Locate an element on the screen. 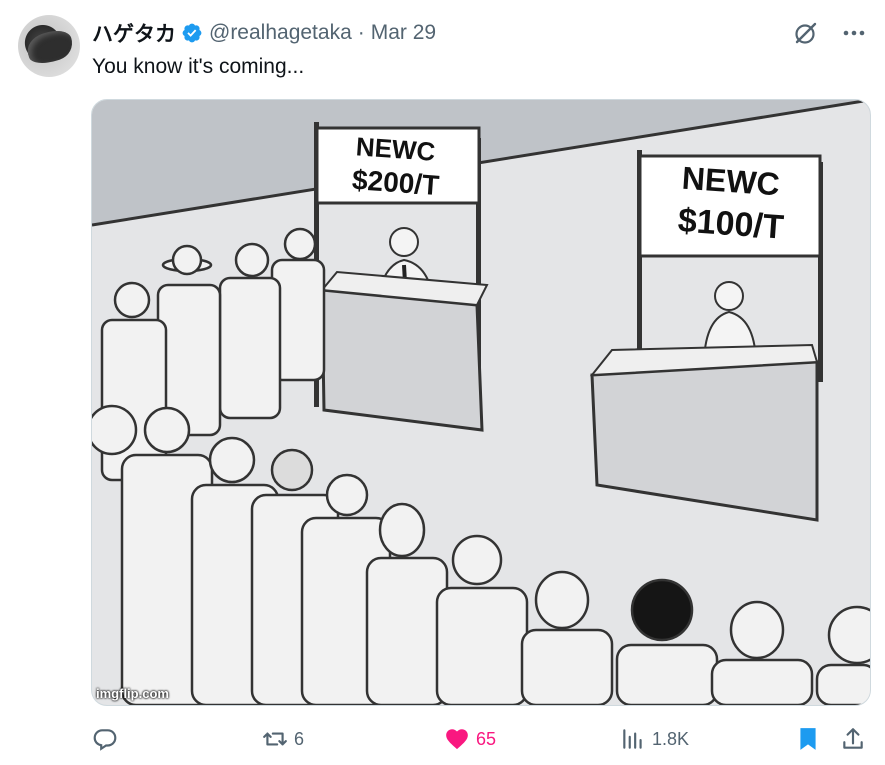  views-button: 1.8K is located at coordinates (654, 739).